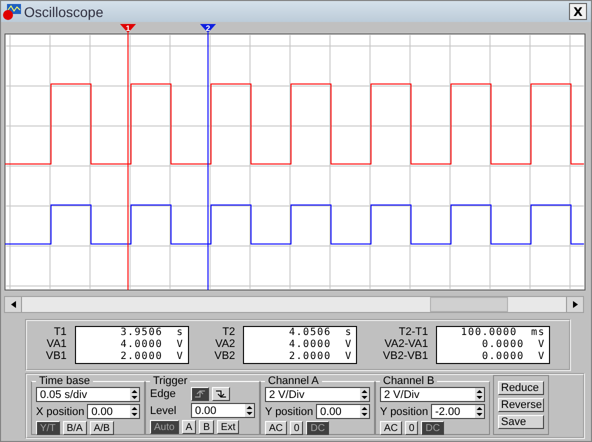  I want to click on falling-edge-button, so click(221, 394).